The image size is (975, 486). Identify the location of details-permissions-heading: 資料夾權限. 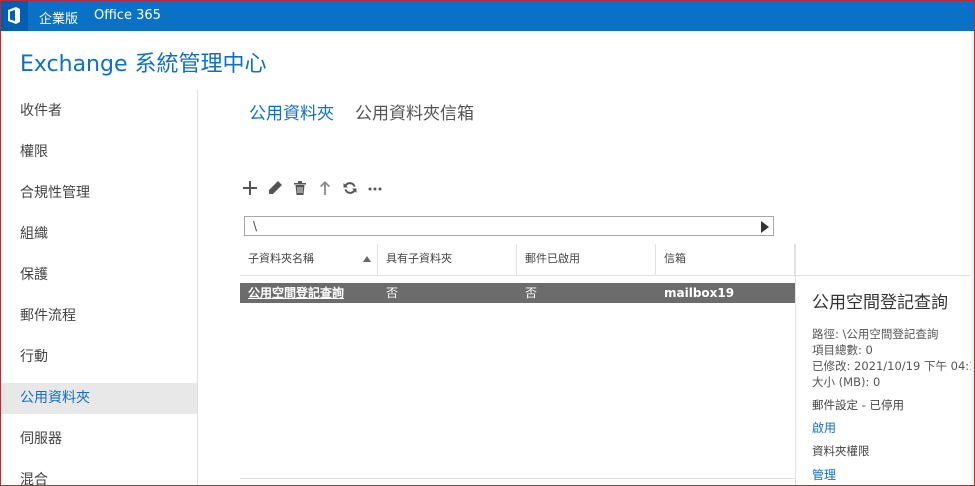
(841, 451).